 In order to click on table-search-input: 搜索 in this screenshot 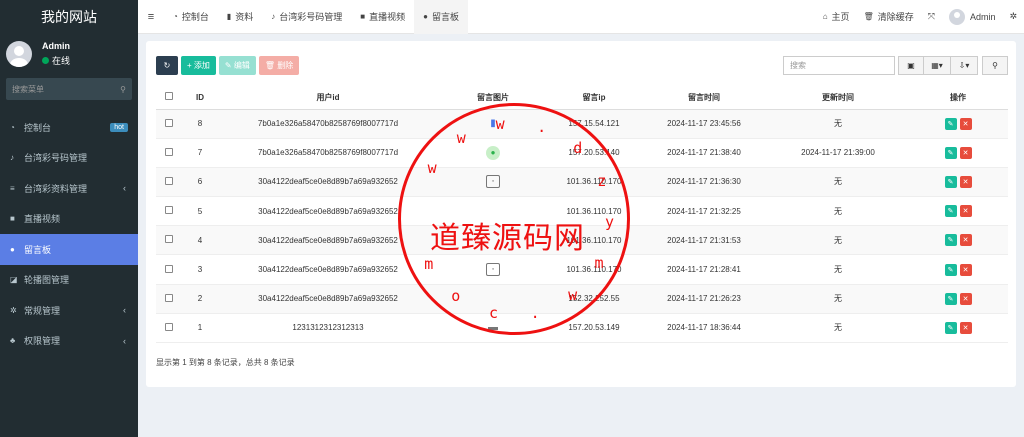, I will do `click(839, 65)`.